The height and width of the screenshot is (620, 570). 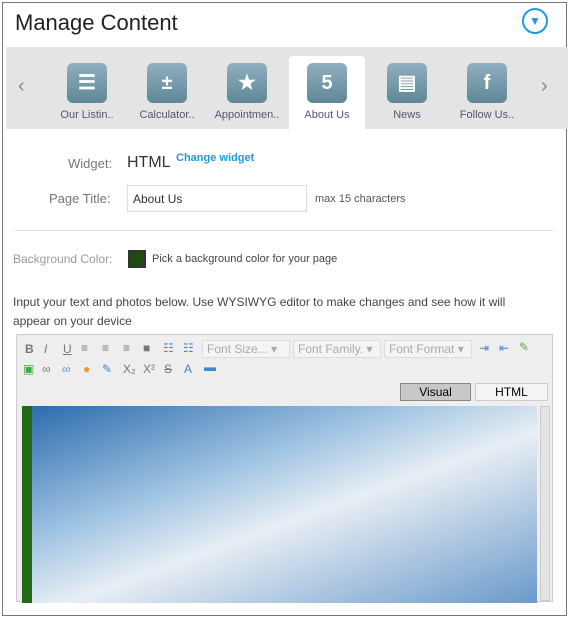 What do you see at coordinates (284, 230) in the screenshot?
I see `divider` at bounding box center [284, 230].